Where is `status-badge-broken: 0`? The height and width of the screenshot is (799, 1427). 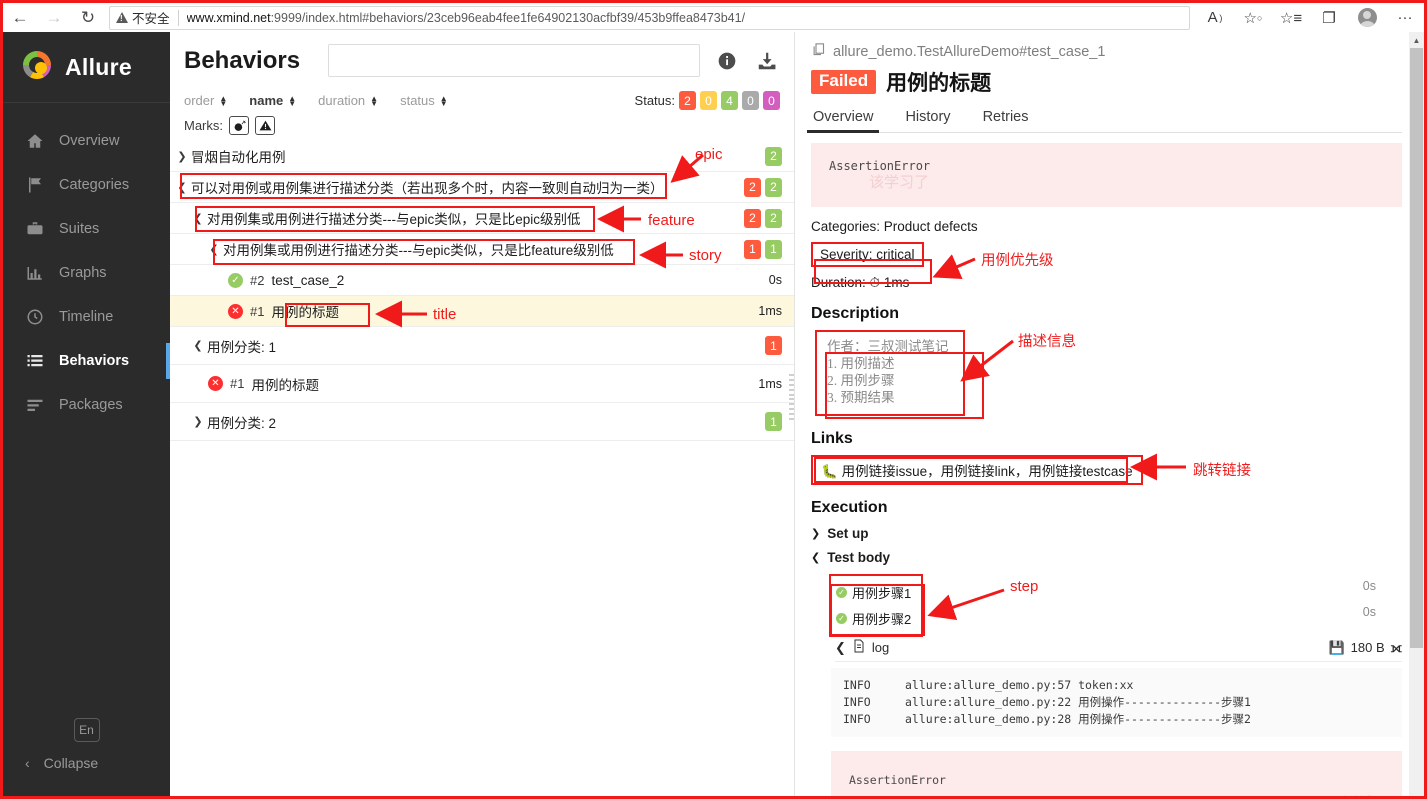 status-badge-broken: 0 is located at coordinates (708, 100).